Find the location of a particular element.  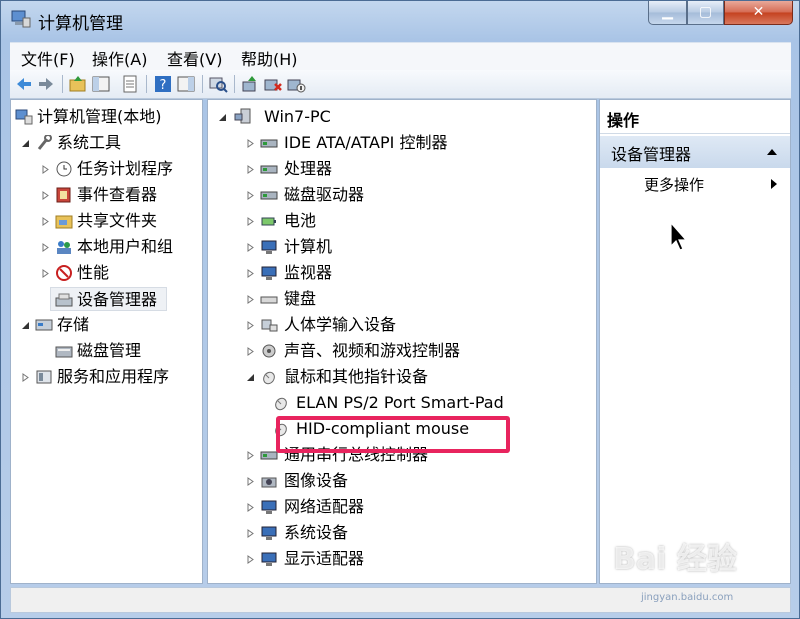

device-label: 图像设备 is located at coordinates (316, 480).